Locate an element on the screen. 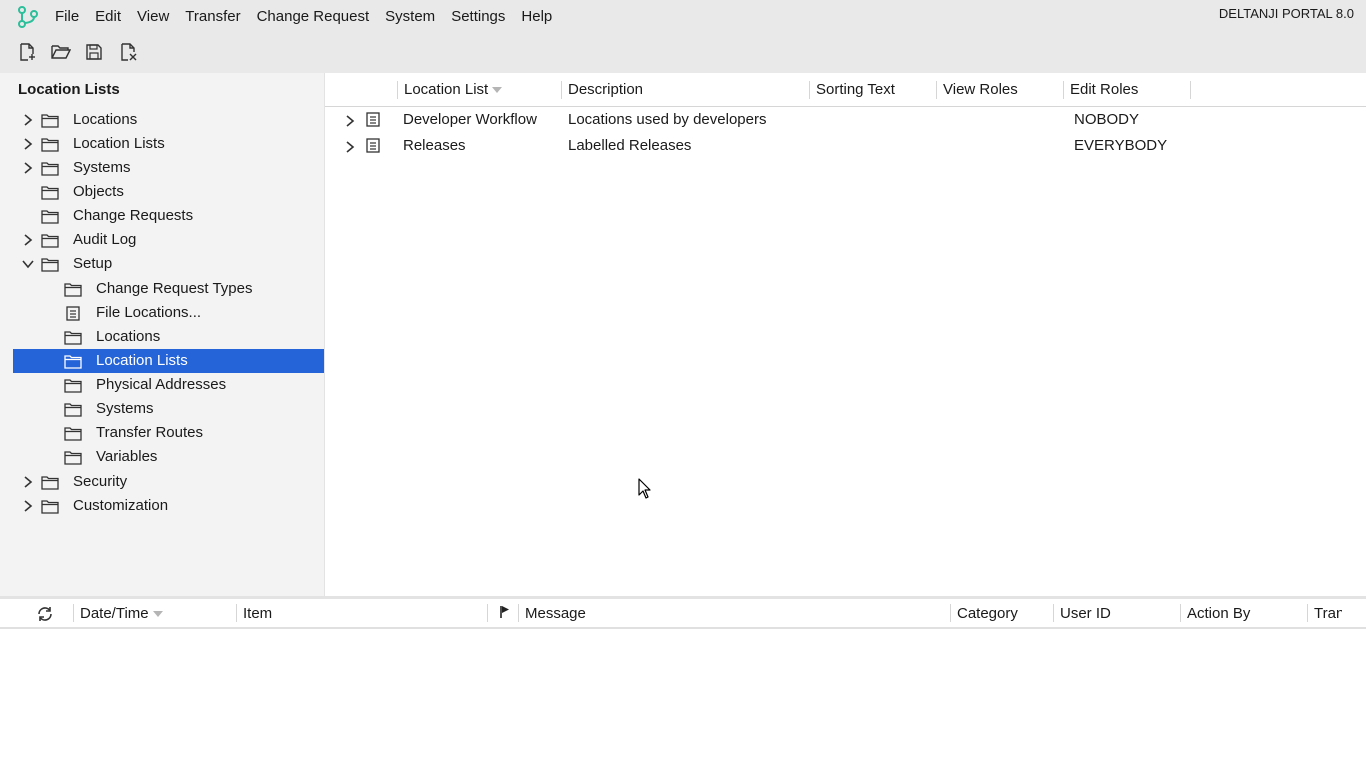  menu-change-request: Change Request is located at coordinates (313, 16).